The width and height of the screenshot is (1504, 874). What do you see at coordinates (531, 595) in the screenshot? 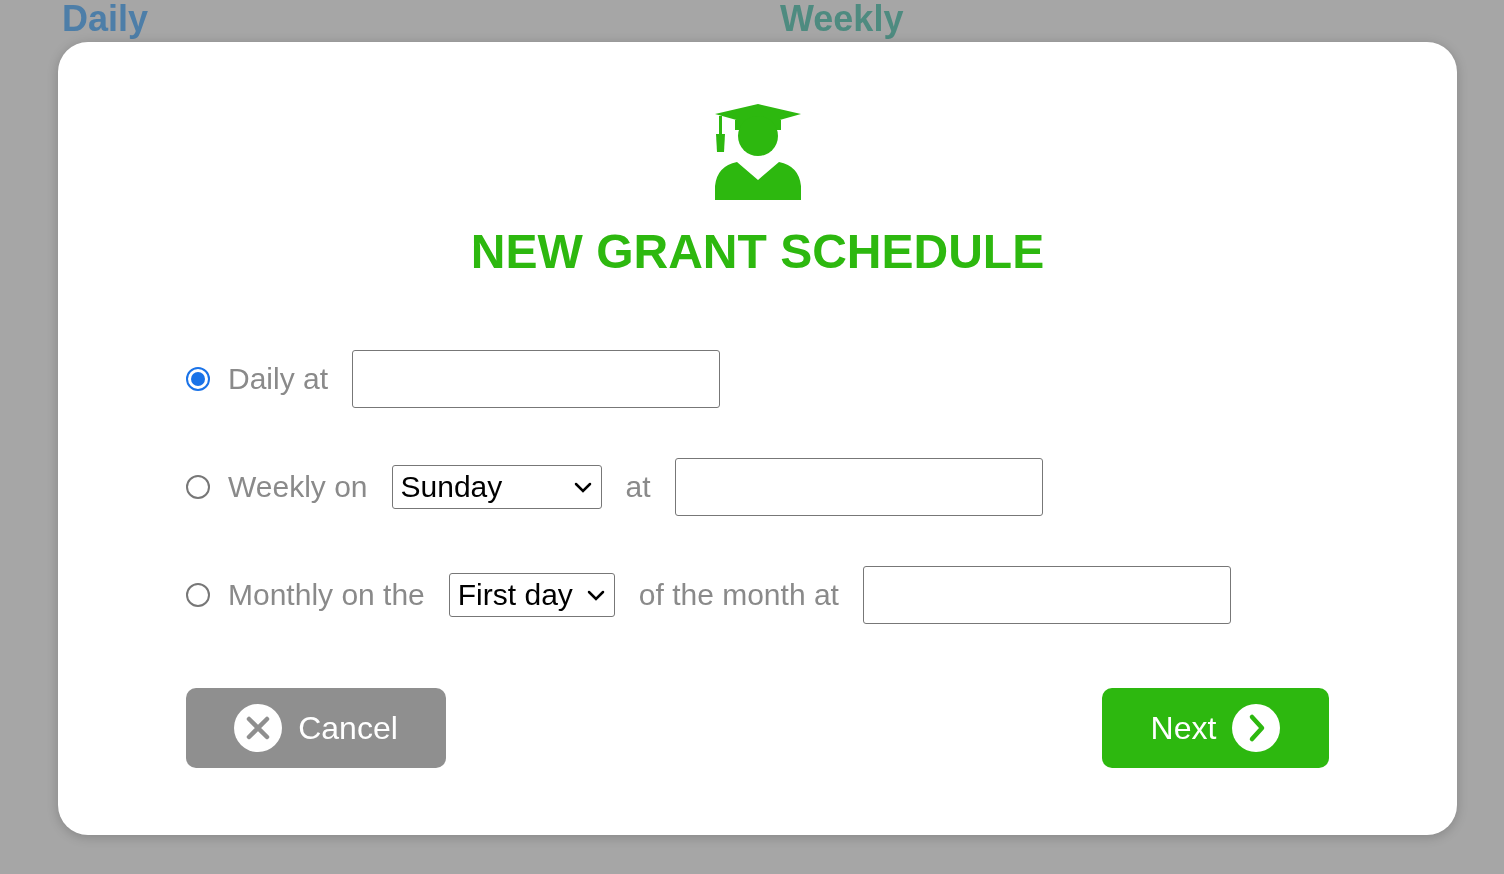
I see `day-dropdown: First day` at bounding box center [531, 595].